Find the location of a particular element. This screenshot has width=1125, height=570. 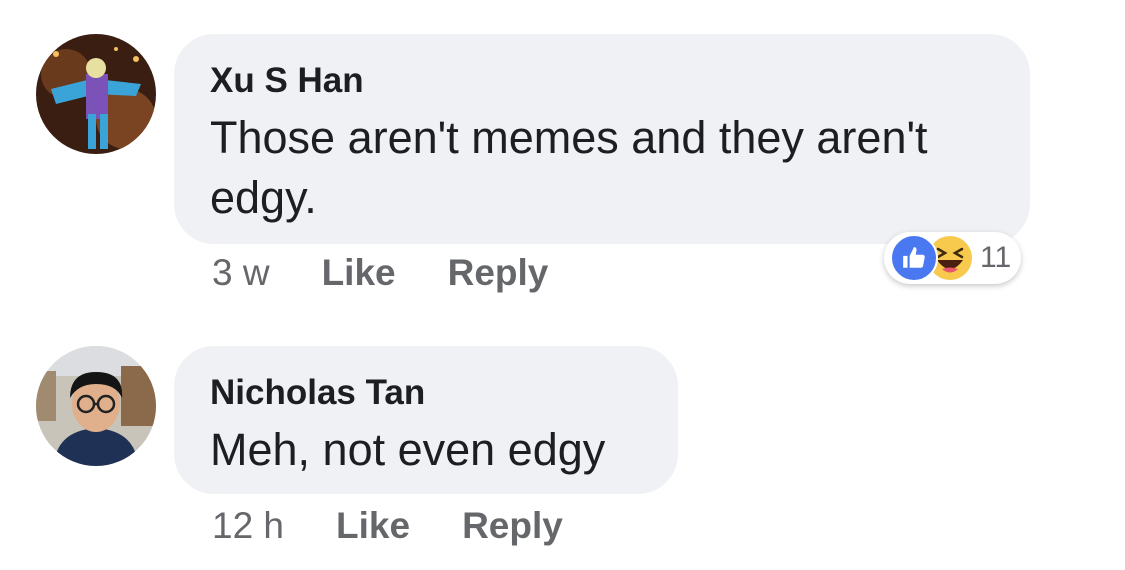

comment-bubble: Nicholas Tan Meh, not even edgy is located at coordinates (426, 420).